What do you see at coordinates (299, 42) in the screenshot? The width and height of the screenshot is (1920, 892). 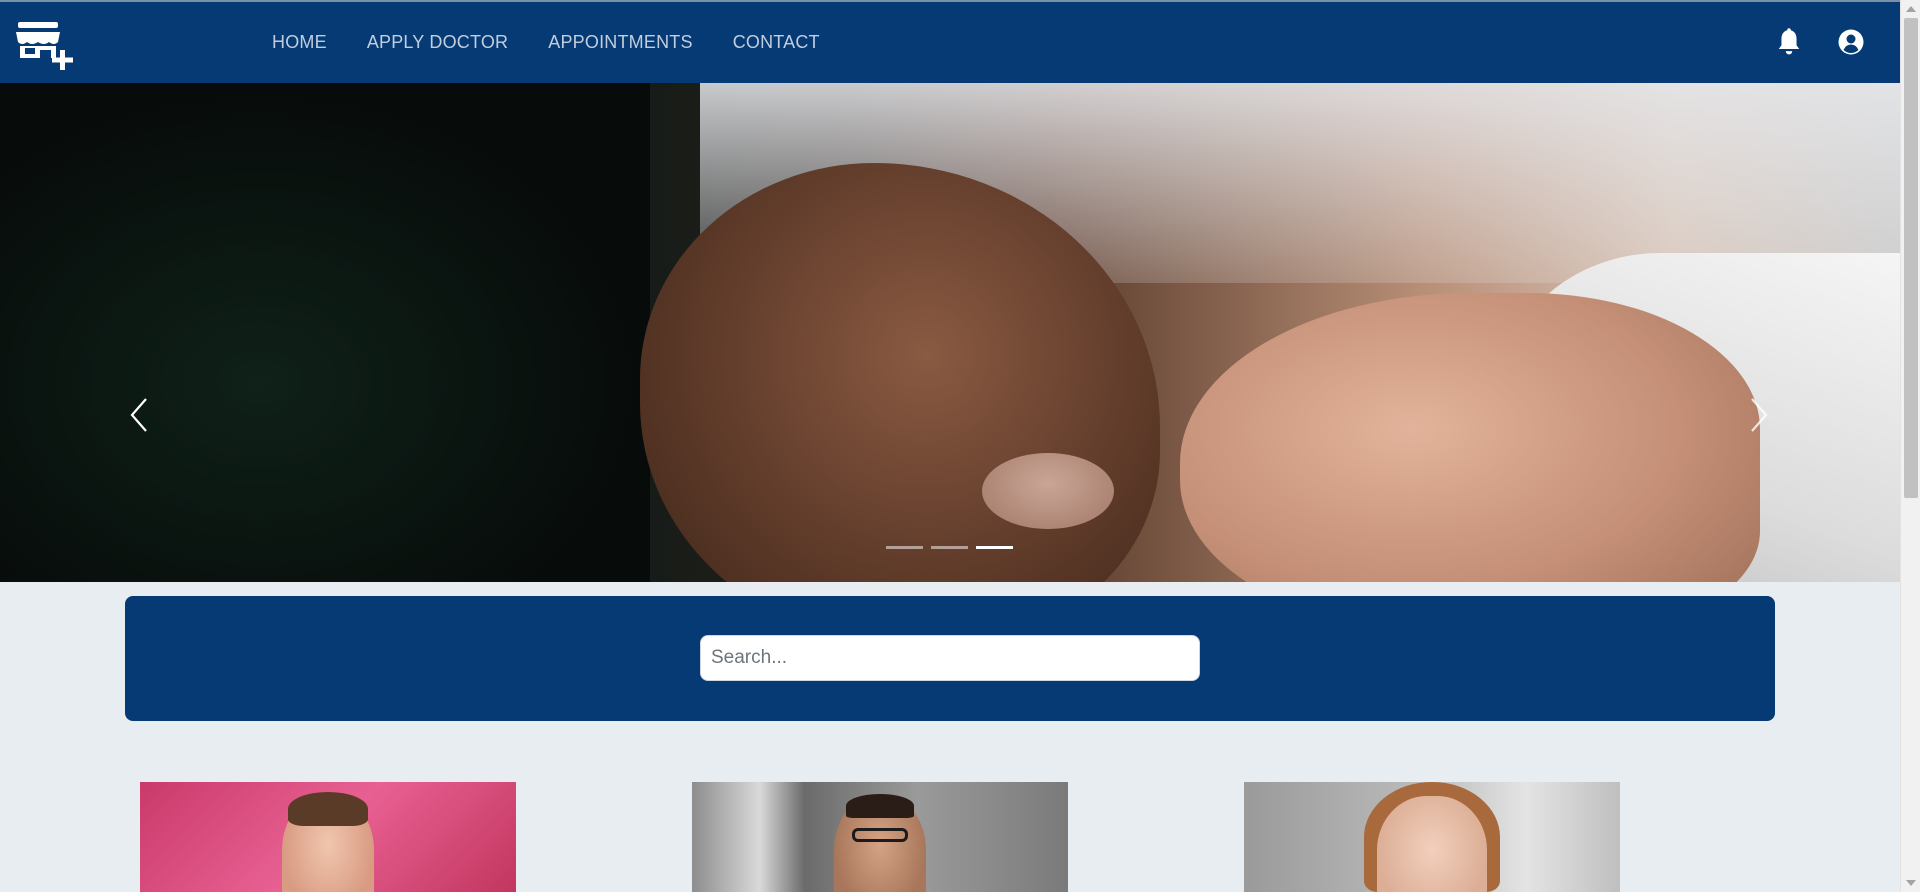 I see `nav-link-home: HOME` at bounding box center [299, 42].